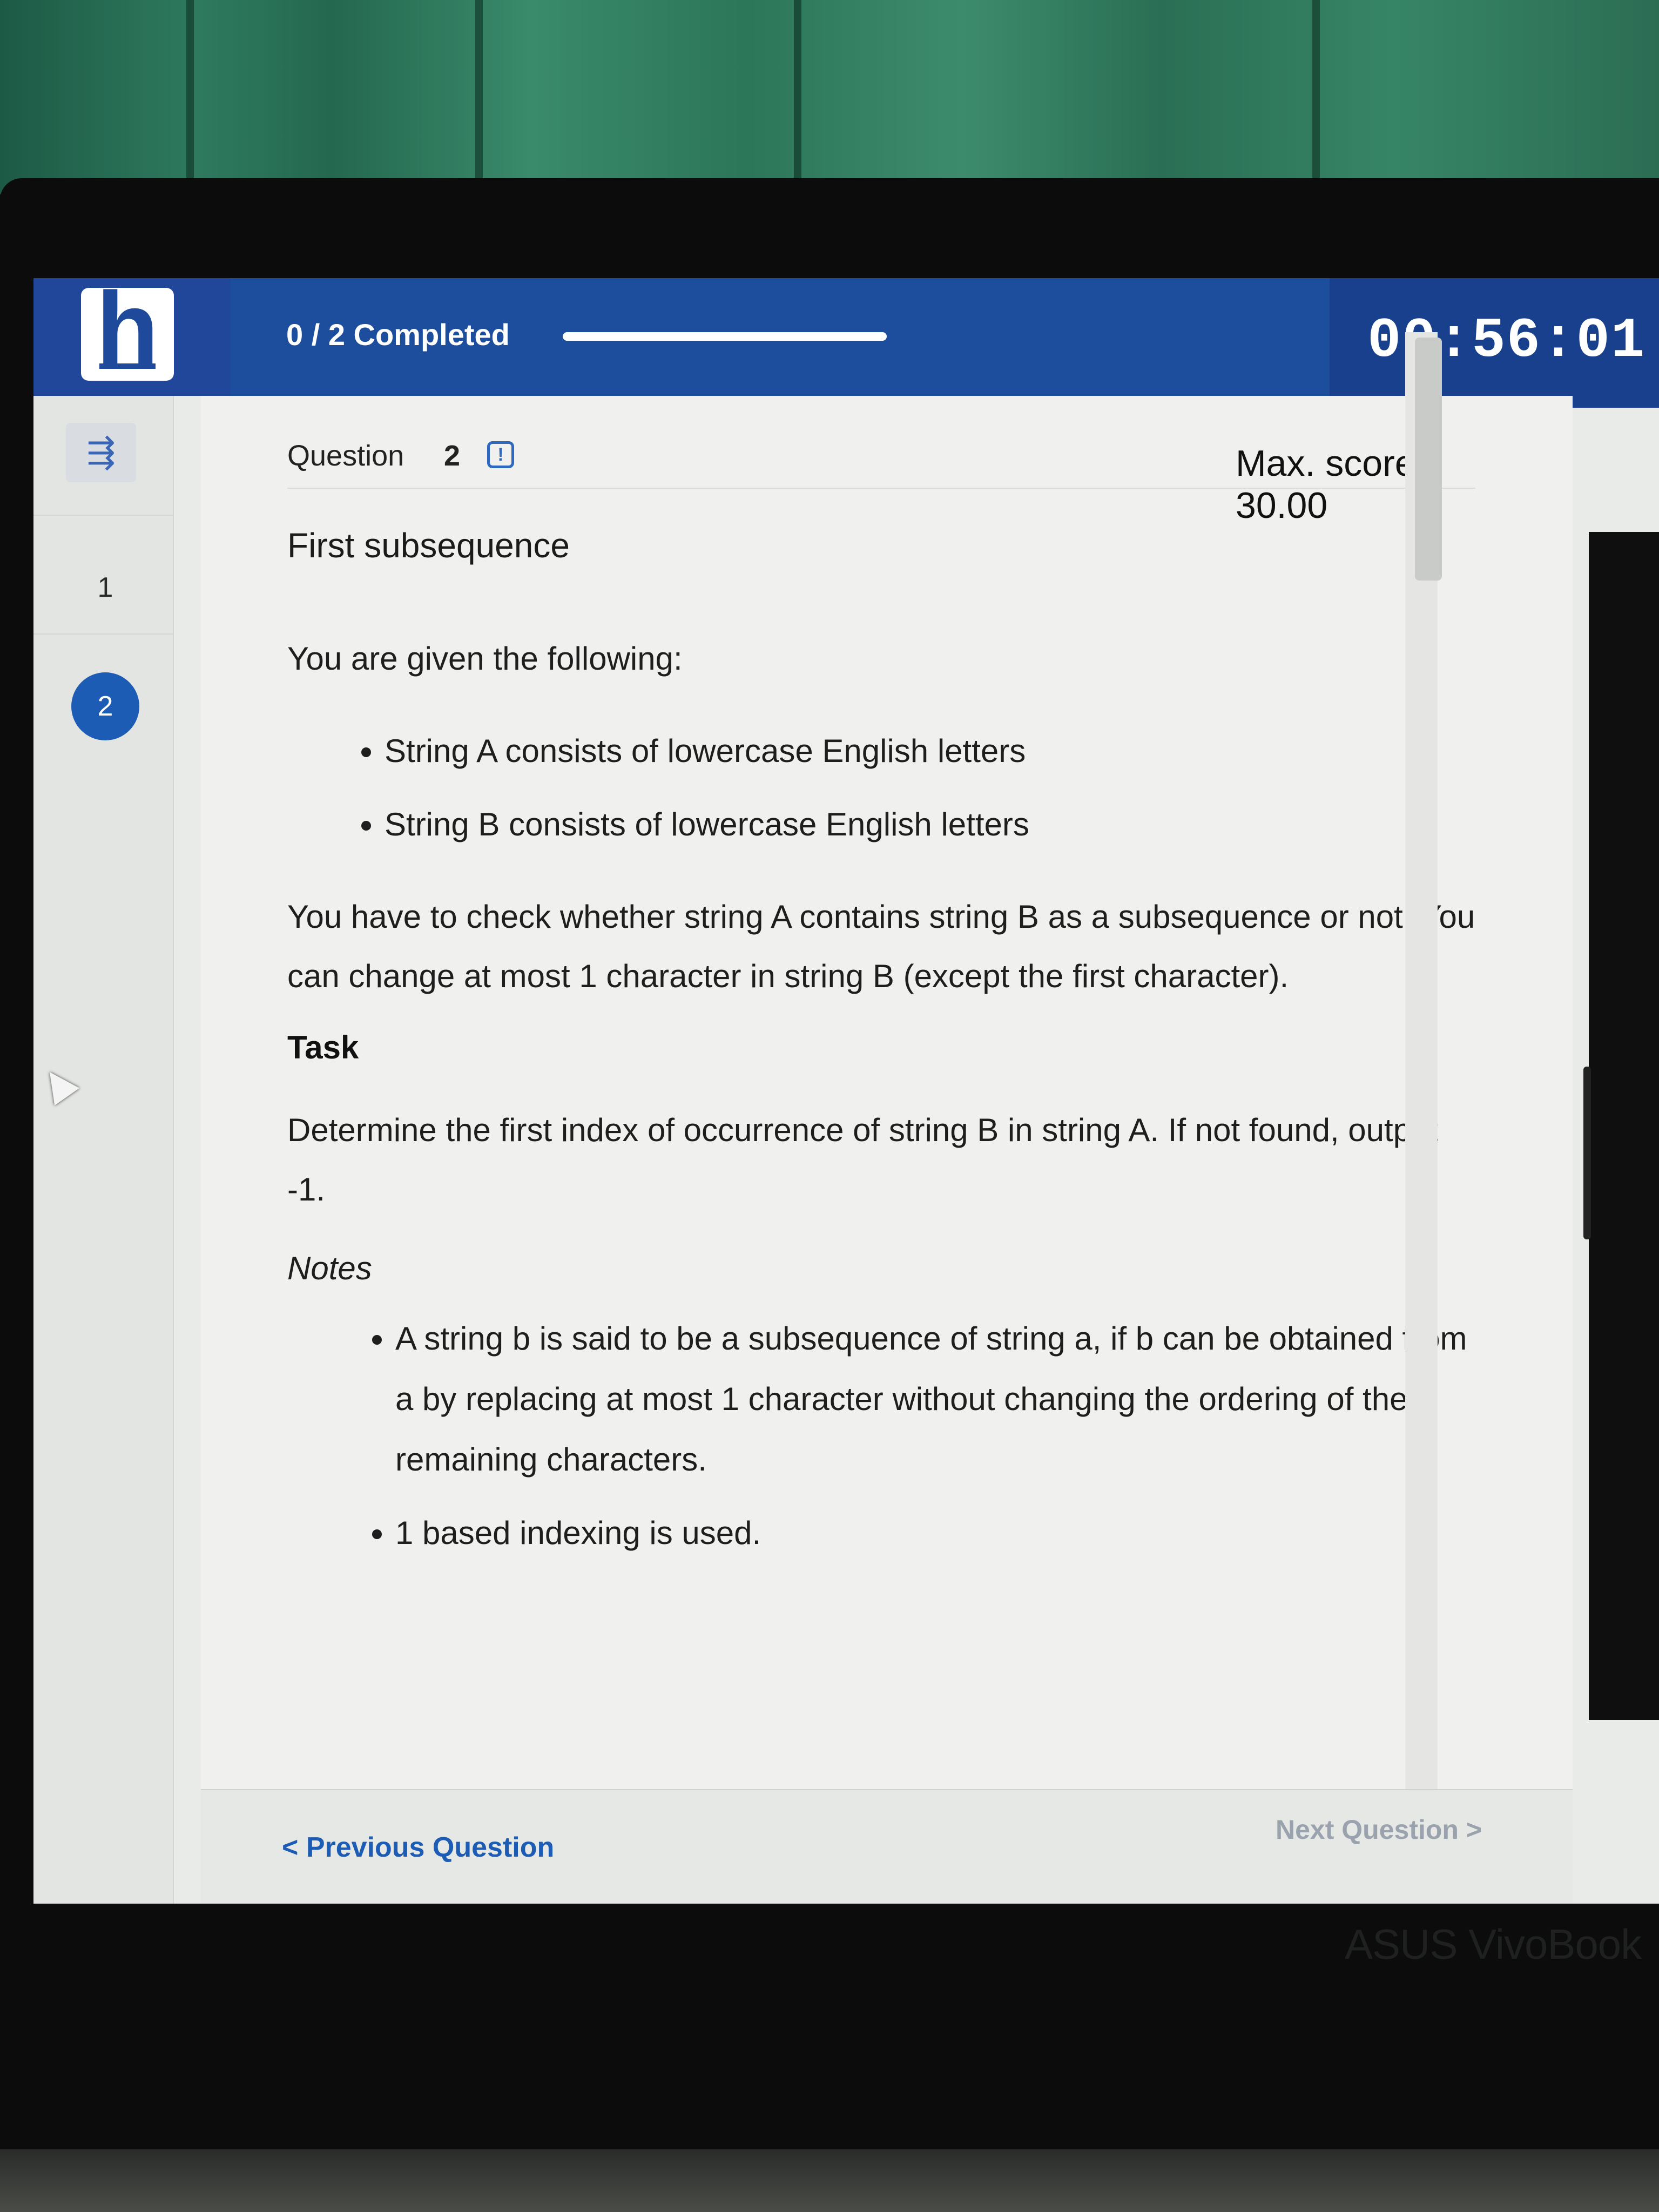 The height and width of the screenshot is (2212, 1659). I want to click on editor-panel-edge, so click(1624, 1126).